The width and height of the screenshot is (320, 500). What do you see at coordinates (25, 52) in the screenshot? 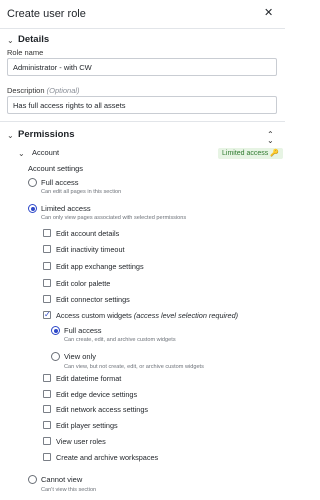
I see `role-name-label: Role name` at bounding box center [25, 52].